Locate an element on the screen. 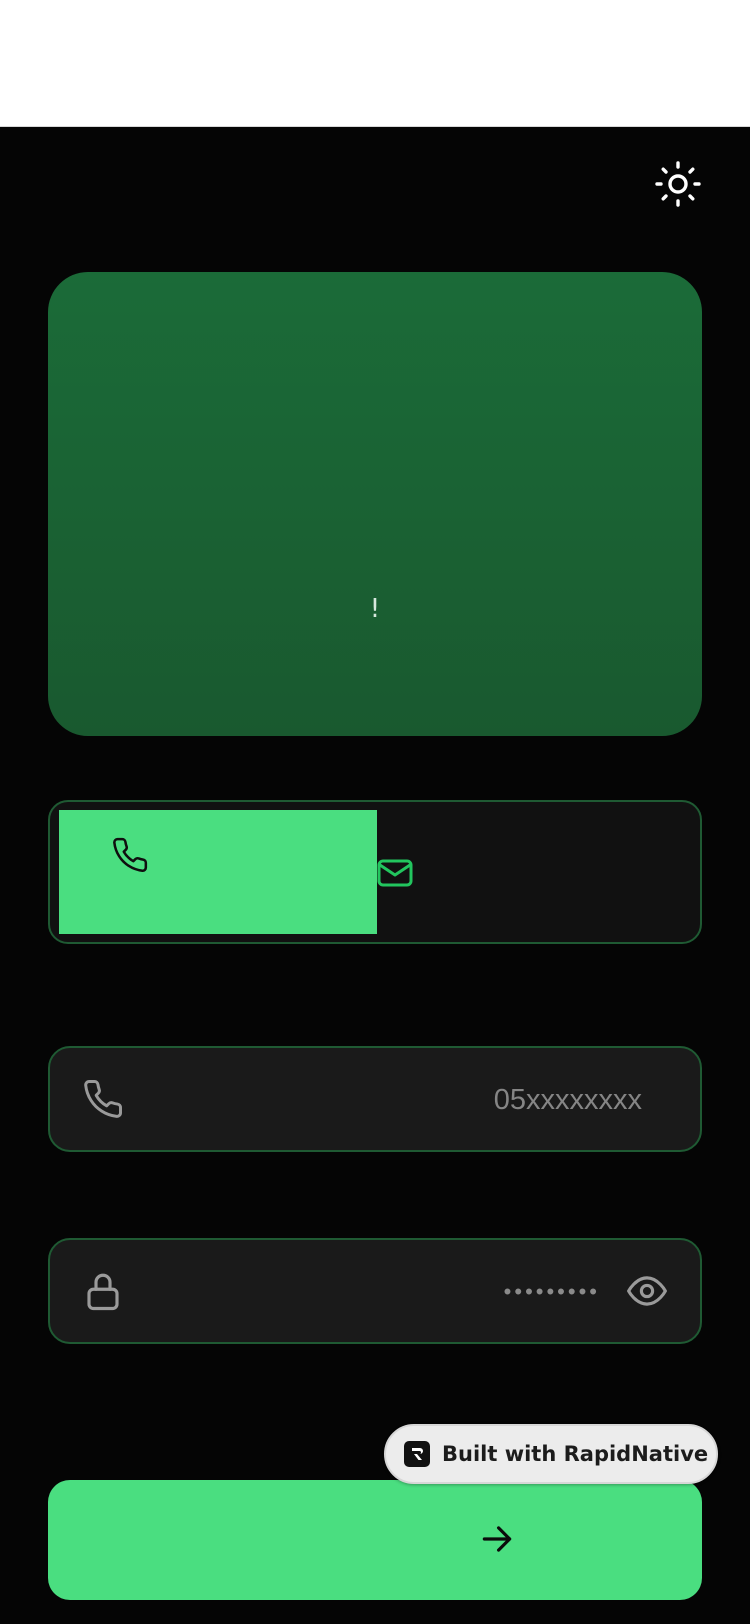 The width and height of the screenshot is (750, 1624). arrow-right-icon is located at coordinates (497, 1539).